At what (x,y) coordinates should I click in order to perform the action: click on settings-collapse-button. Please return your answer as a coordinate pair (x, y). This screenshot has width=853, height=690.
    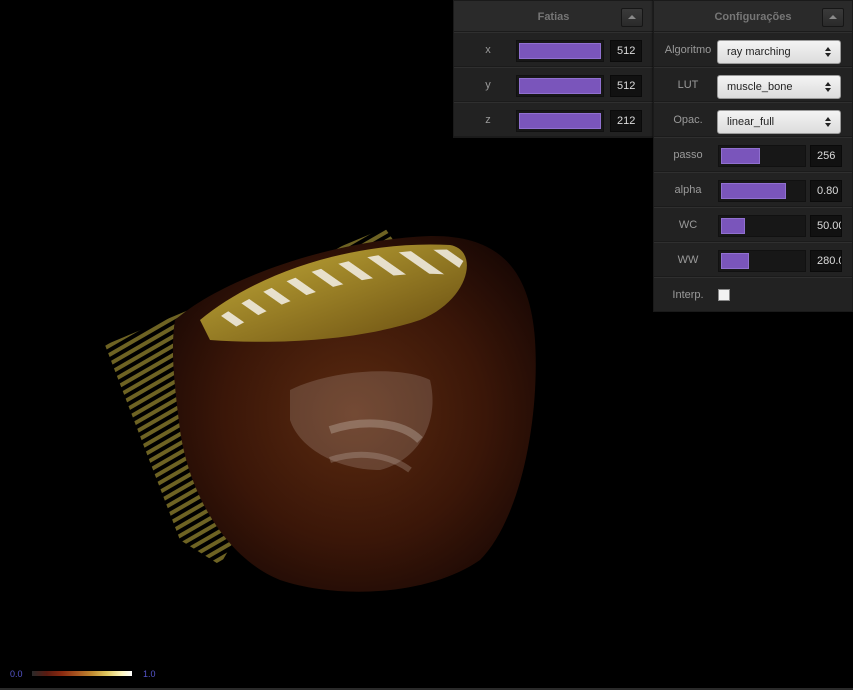
    Looking at the image, I should click on (833, 17).